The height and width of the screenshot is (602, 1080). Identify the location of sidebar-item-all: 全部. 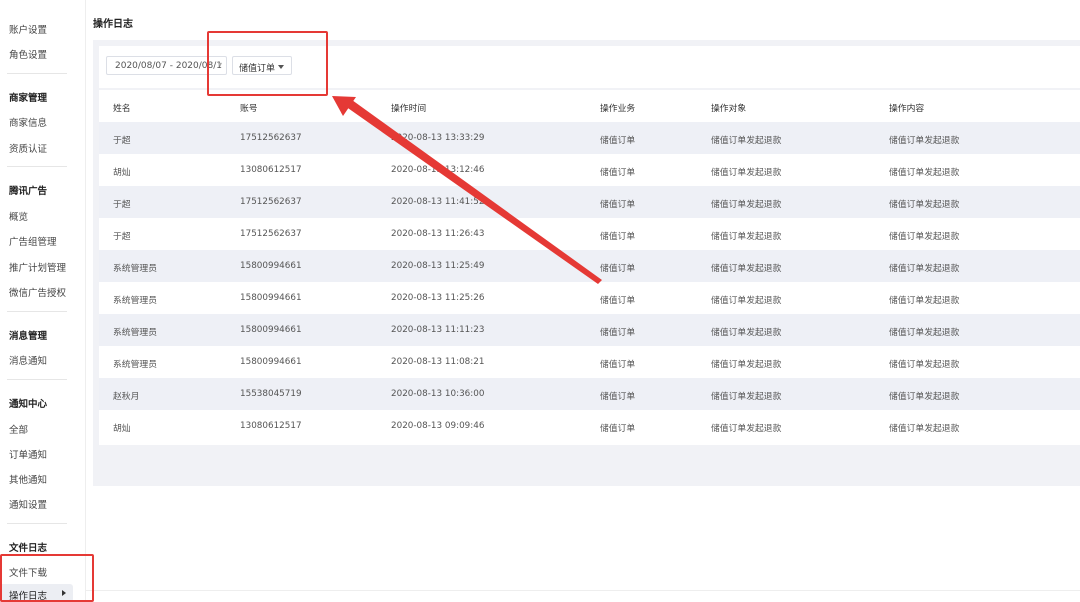
(18, 429).